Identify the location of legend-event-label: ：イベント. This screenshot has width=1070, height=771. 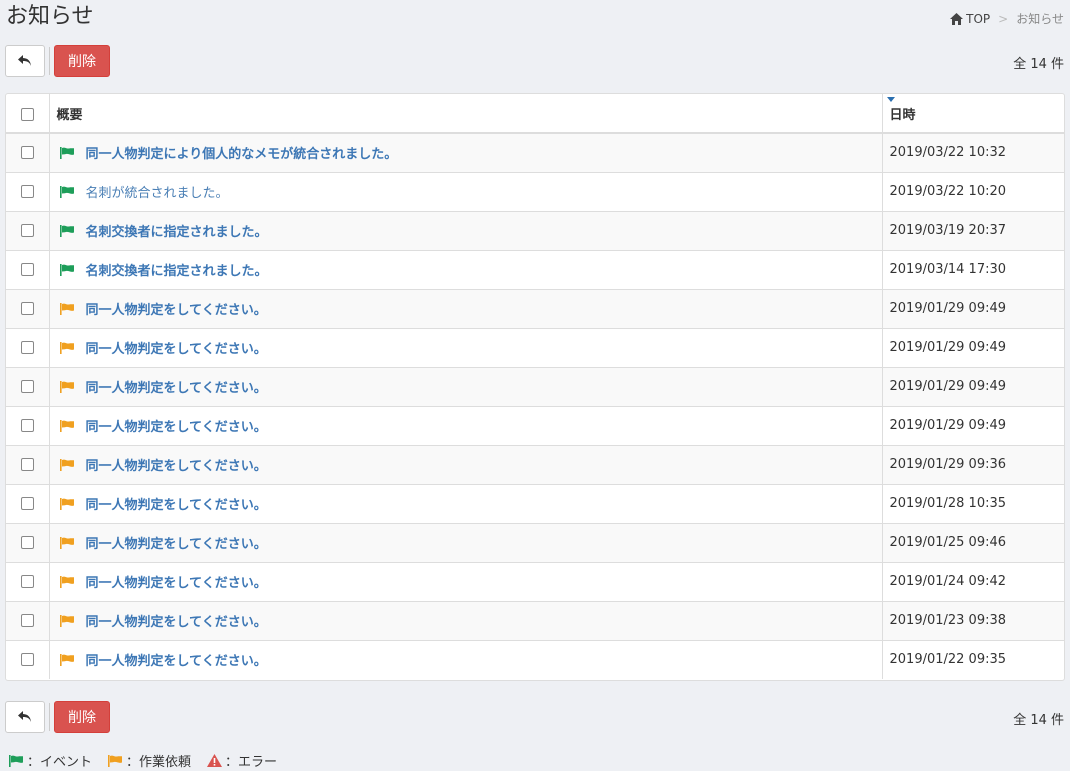
(60, 762).